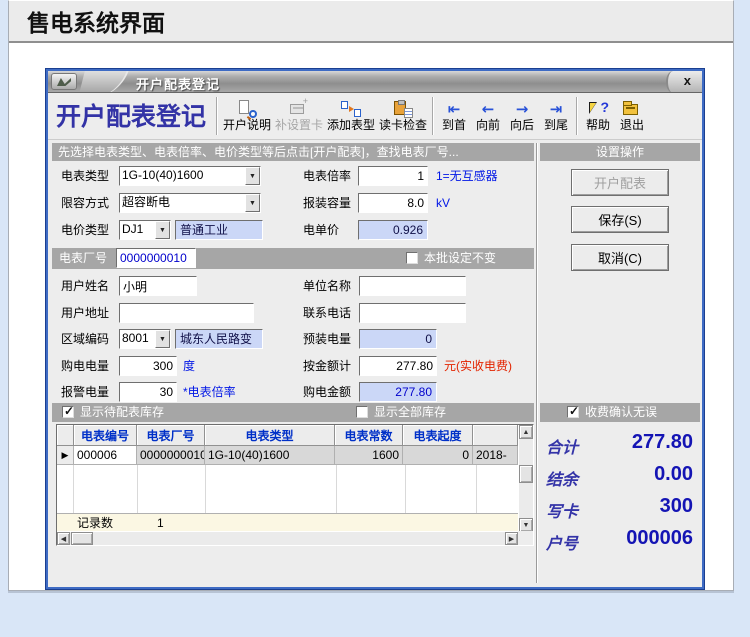 The width and height of the screenshot is (750, 637). Describe the element at coordinates (299, 107) in the screenshot. I see `card-plus-icon` at that location.